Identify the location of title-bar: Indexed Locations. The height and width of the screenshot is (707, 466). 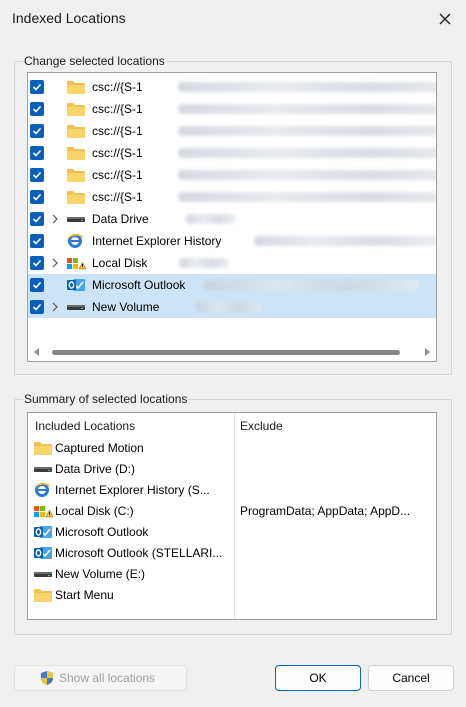
(233, 19).